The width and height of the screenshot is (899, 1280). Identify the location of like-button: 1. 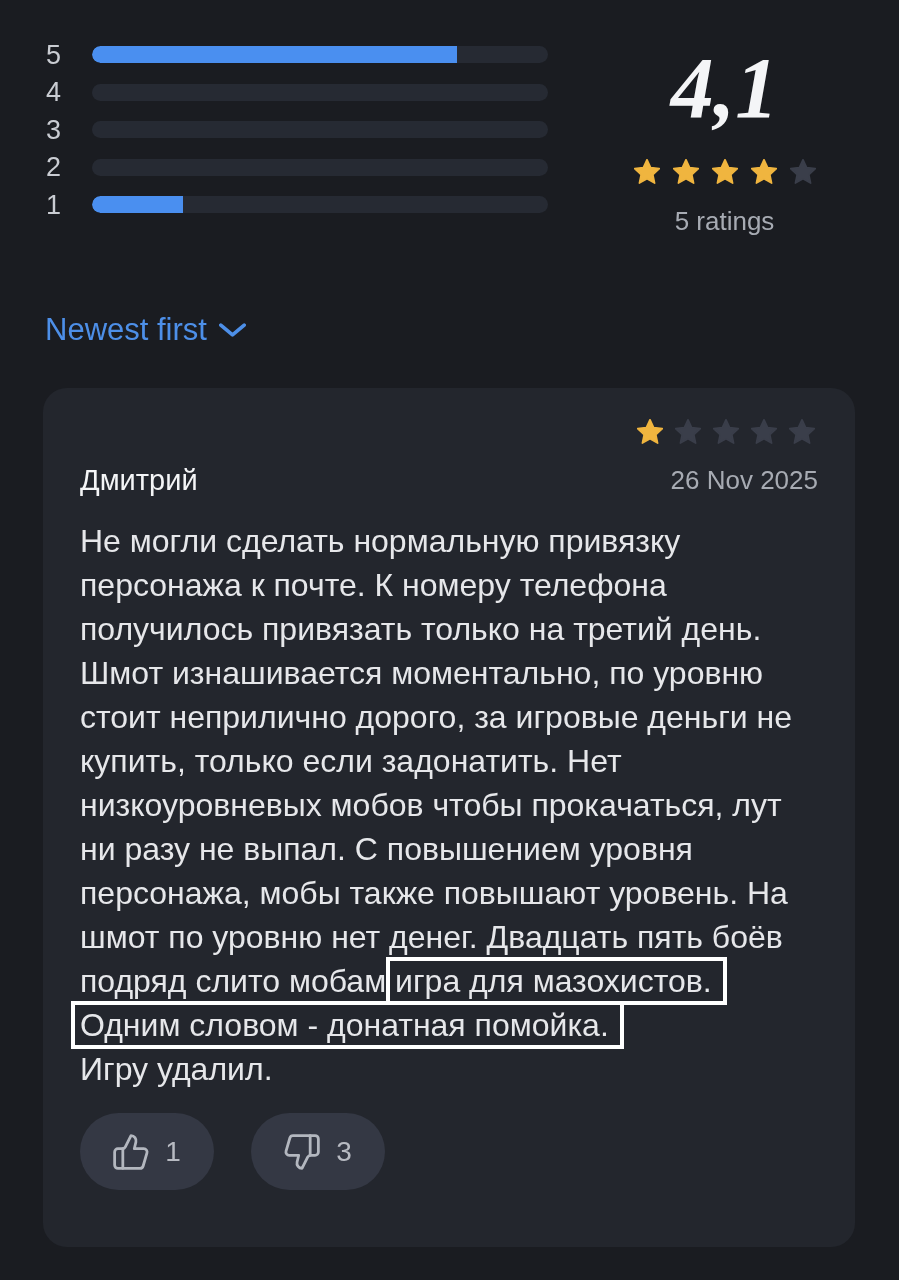
(147, 1151).